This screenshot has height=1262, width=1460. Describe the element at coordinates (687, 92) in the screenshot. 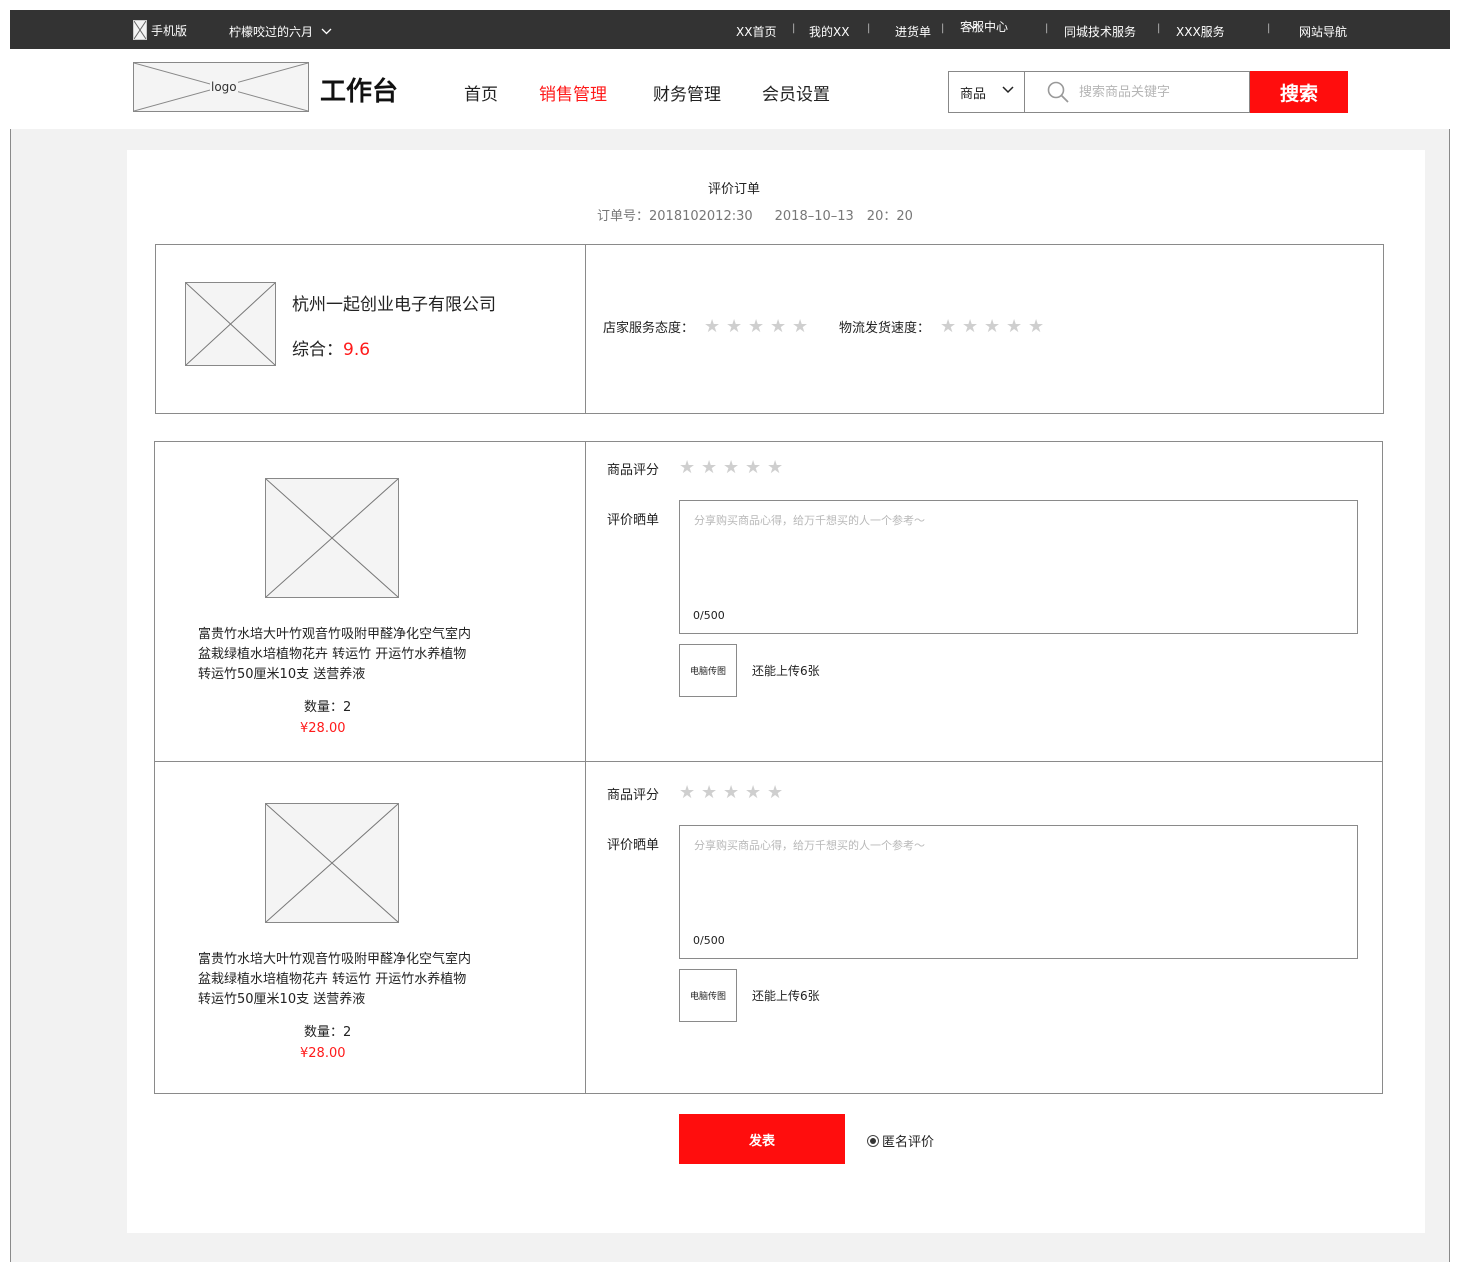

I see `nav-finance: 财务管理` at that location.